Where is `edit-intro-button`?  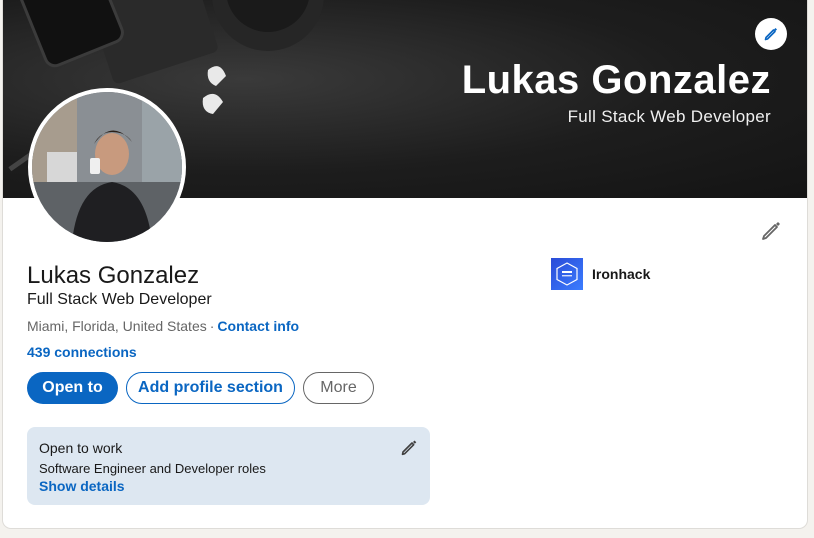
edit-intro-button is located at coordinates (771, 231).